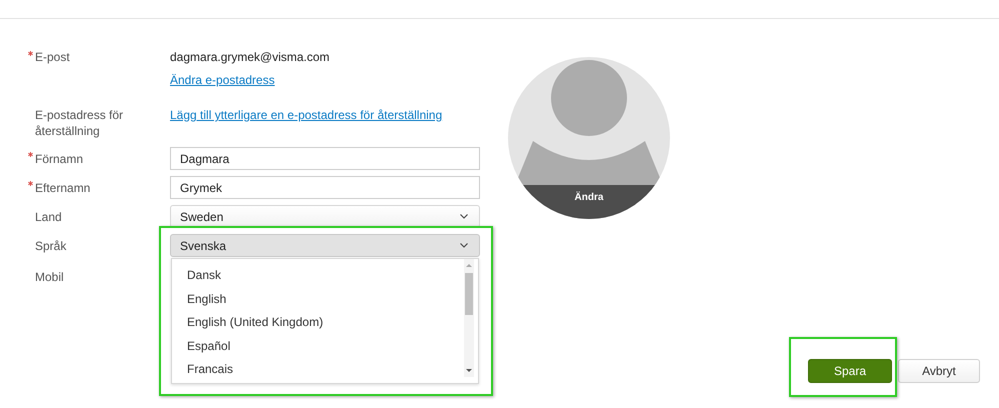 This screenshot has height=408, width=999. I want to click on cancel-button: Avbryt, so click(939, 371).